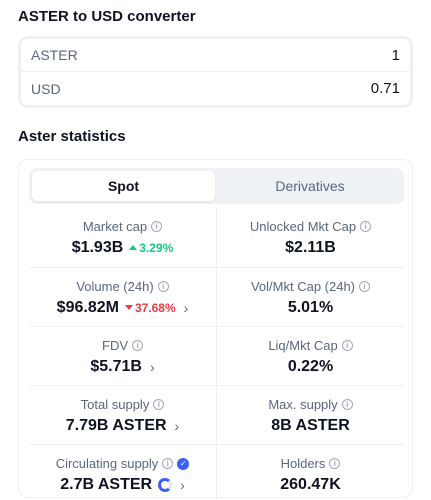  What do you see at coordinates (310, 356) in the screenshot?
I see `liq-mkt-cap-cell: Liq/Mkt Cap i 0.22%` at bounding box center [310, 356].